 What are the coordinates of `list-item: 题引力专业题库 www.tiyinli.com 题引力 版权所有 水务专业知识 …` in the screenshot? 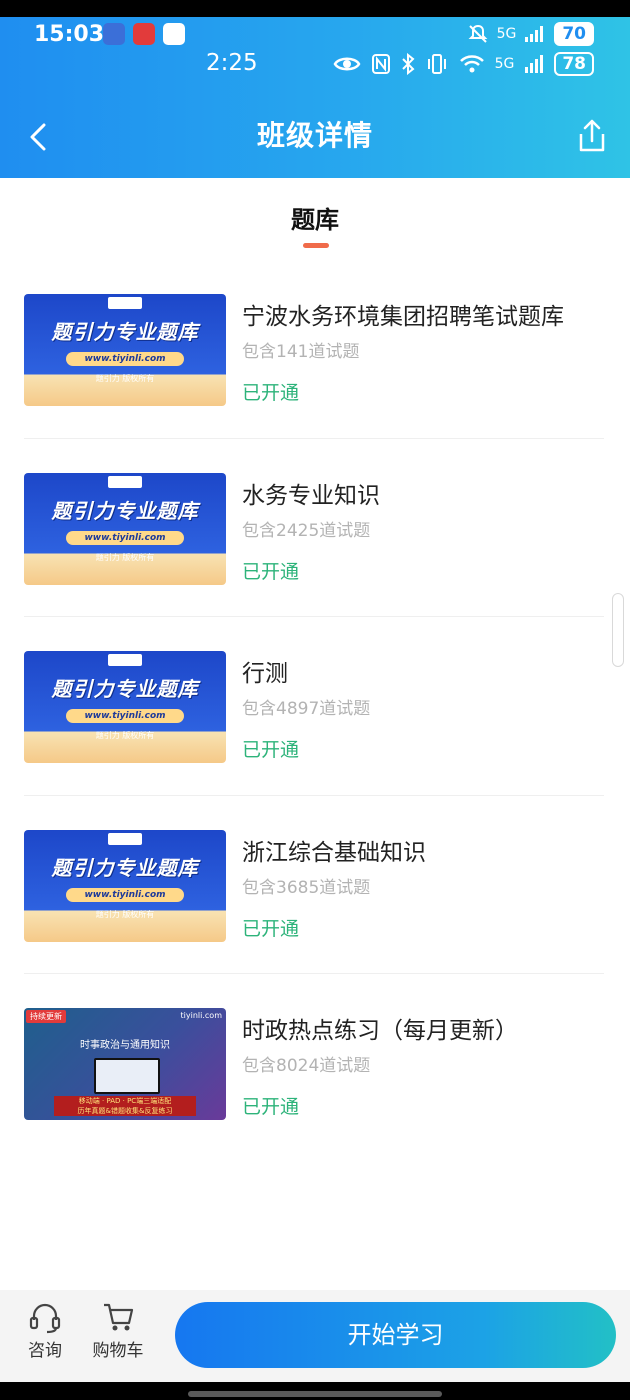 It's located at (314, 528).